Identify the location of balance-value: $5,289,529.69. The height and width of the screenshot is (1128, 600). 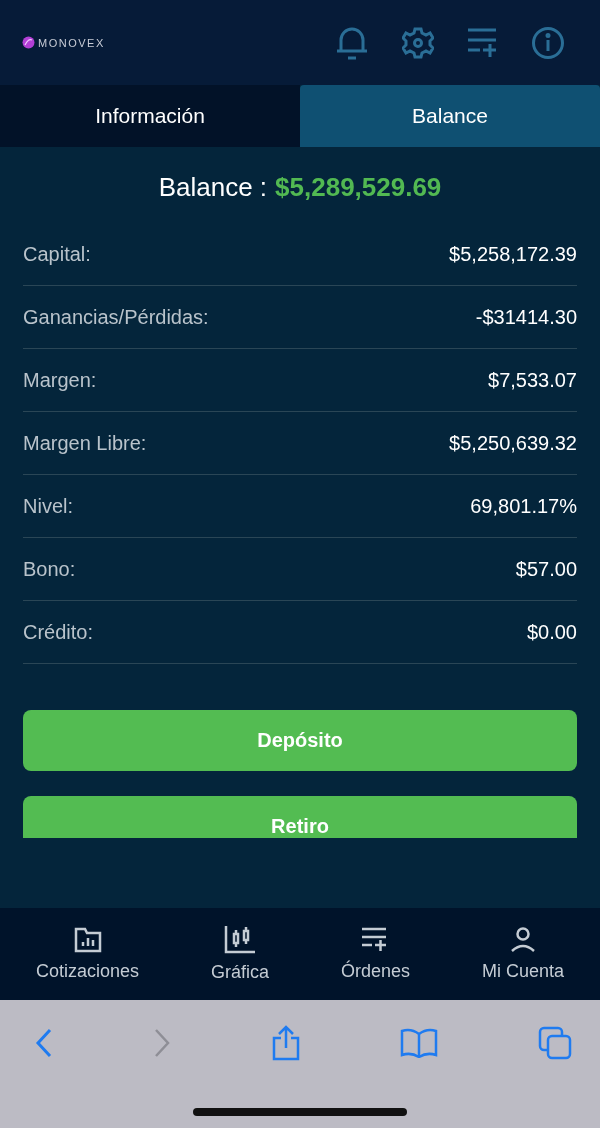
(358, 187).